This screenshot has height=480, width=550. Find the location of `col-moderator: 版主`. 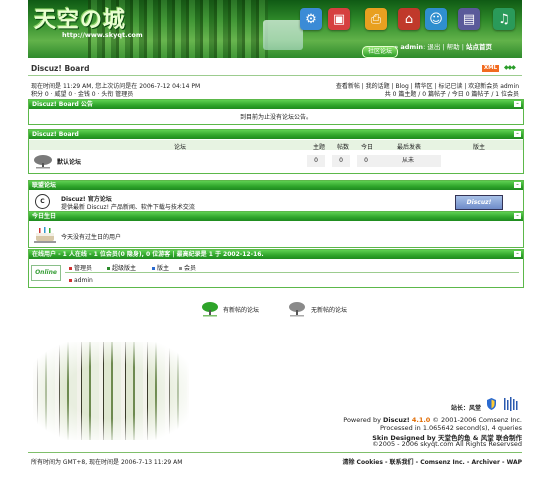

col-moderator: 版主 is located at coordinates (479, 147).